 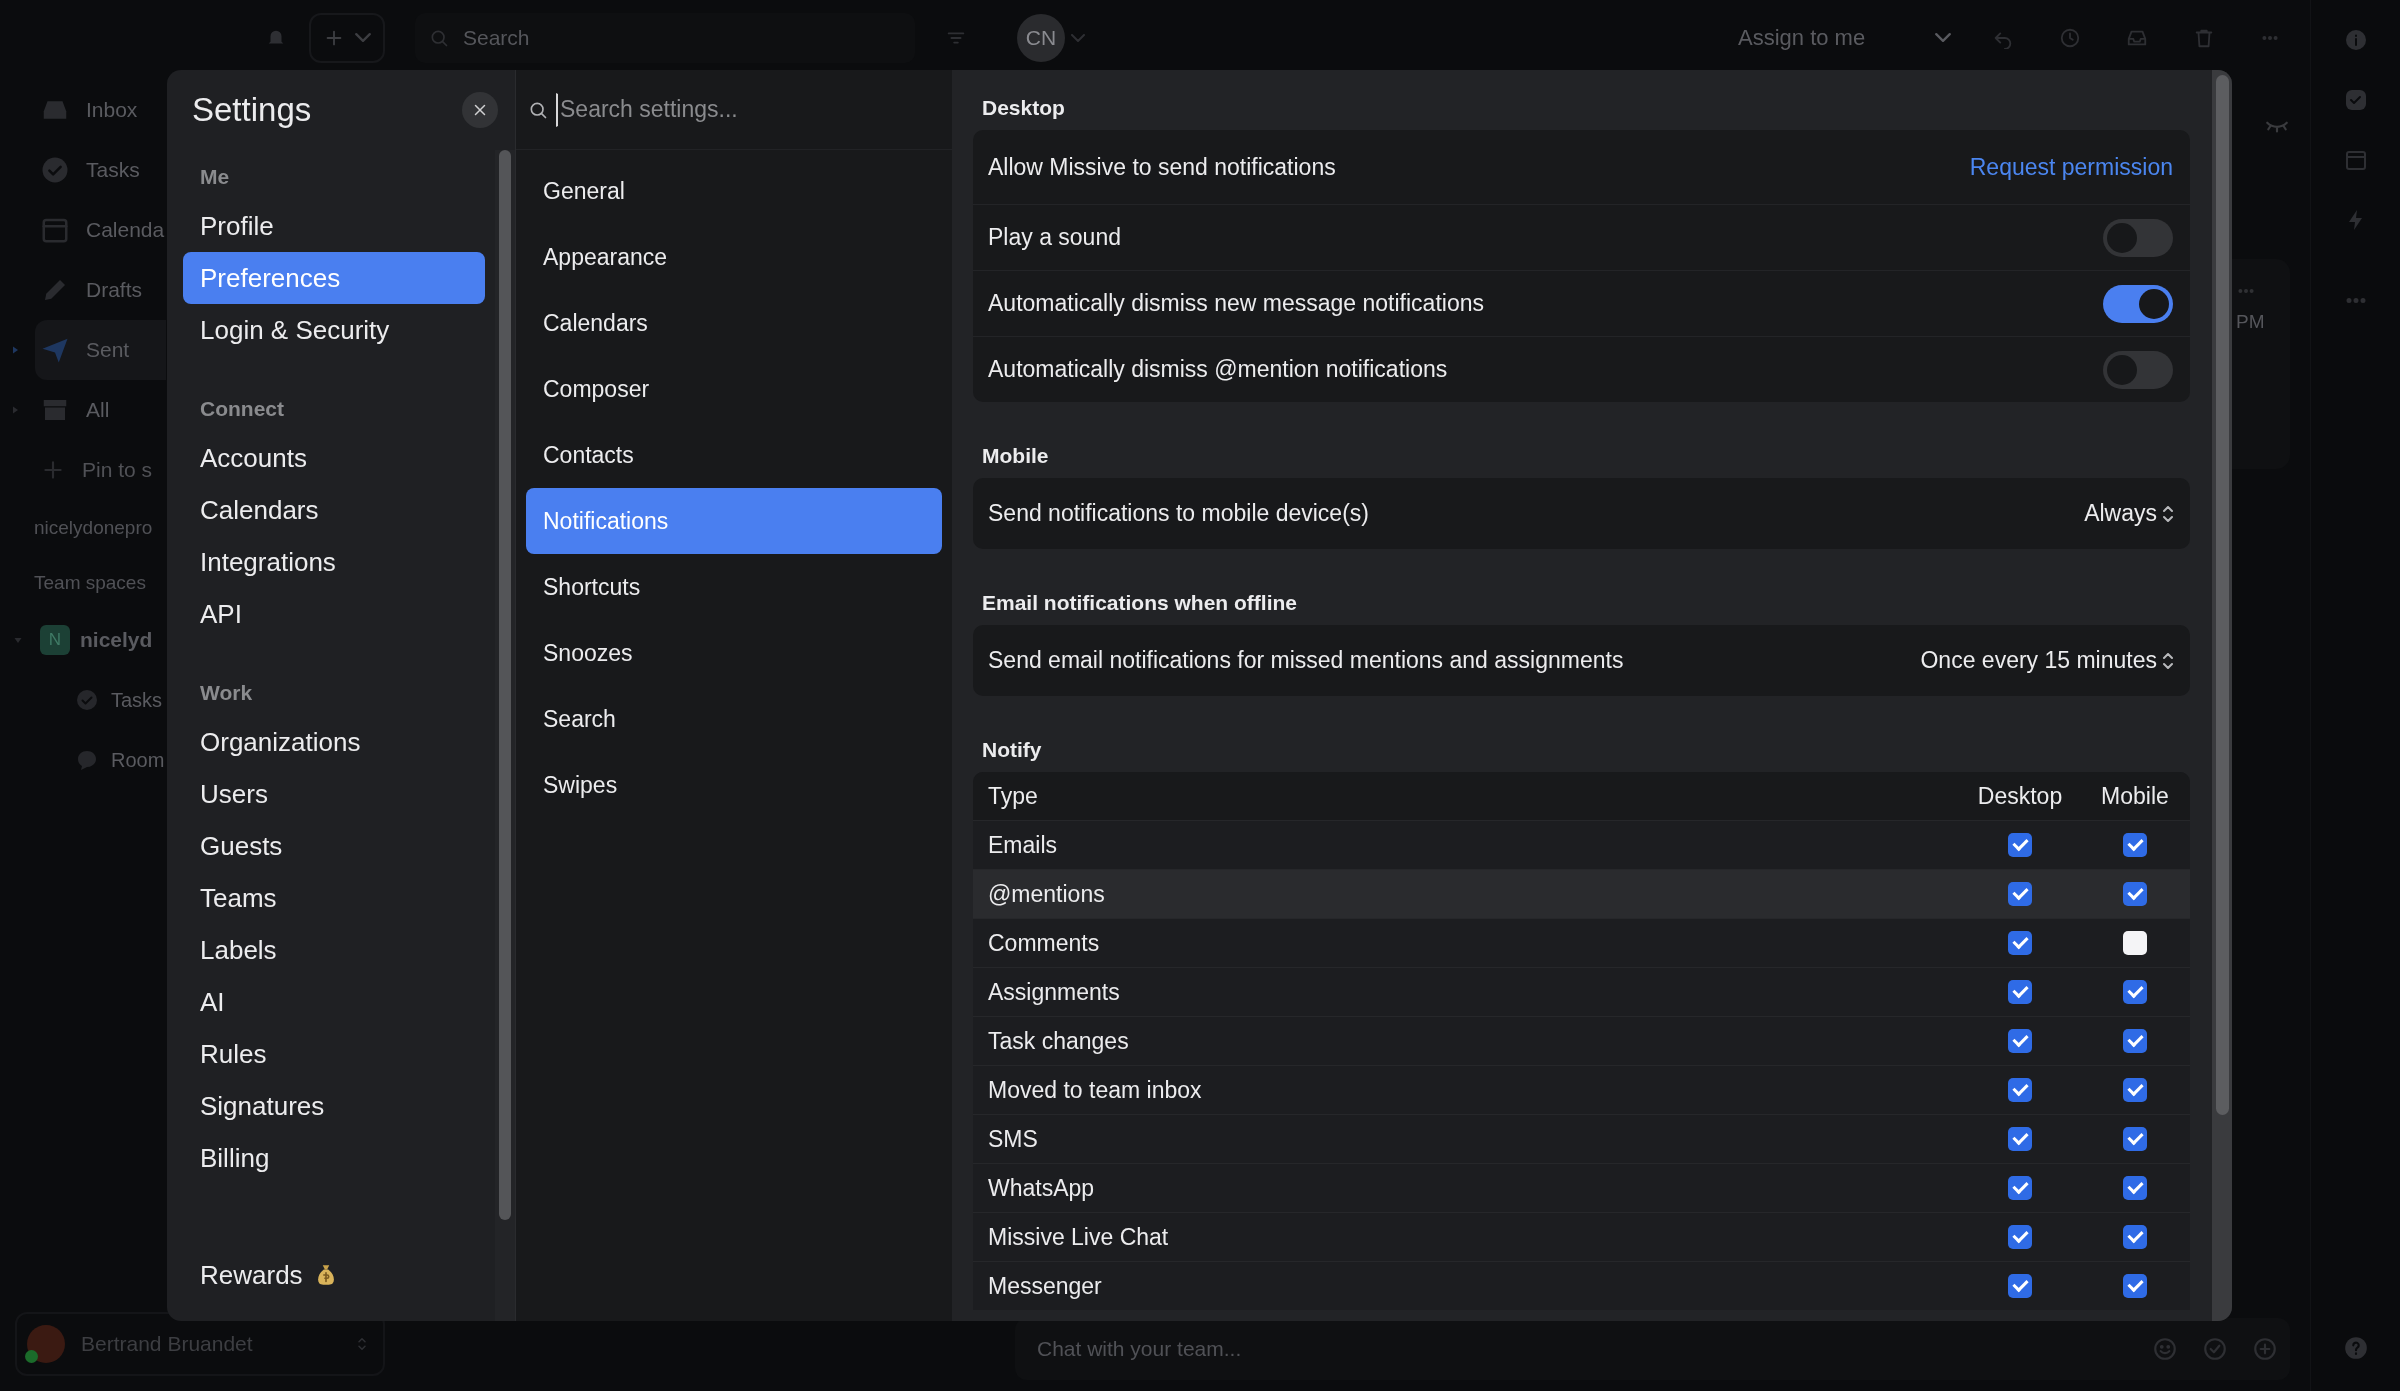 What do you see at coordinates (480, 110) in the screenshot?
I see `close-button` at bounding box center [480, 110].